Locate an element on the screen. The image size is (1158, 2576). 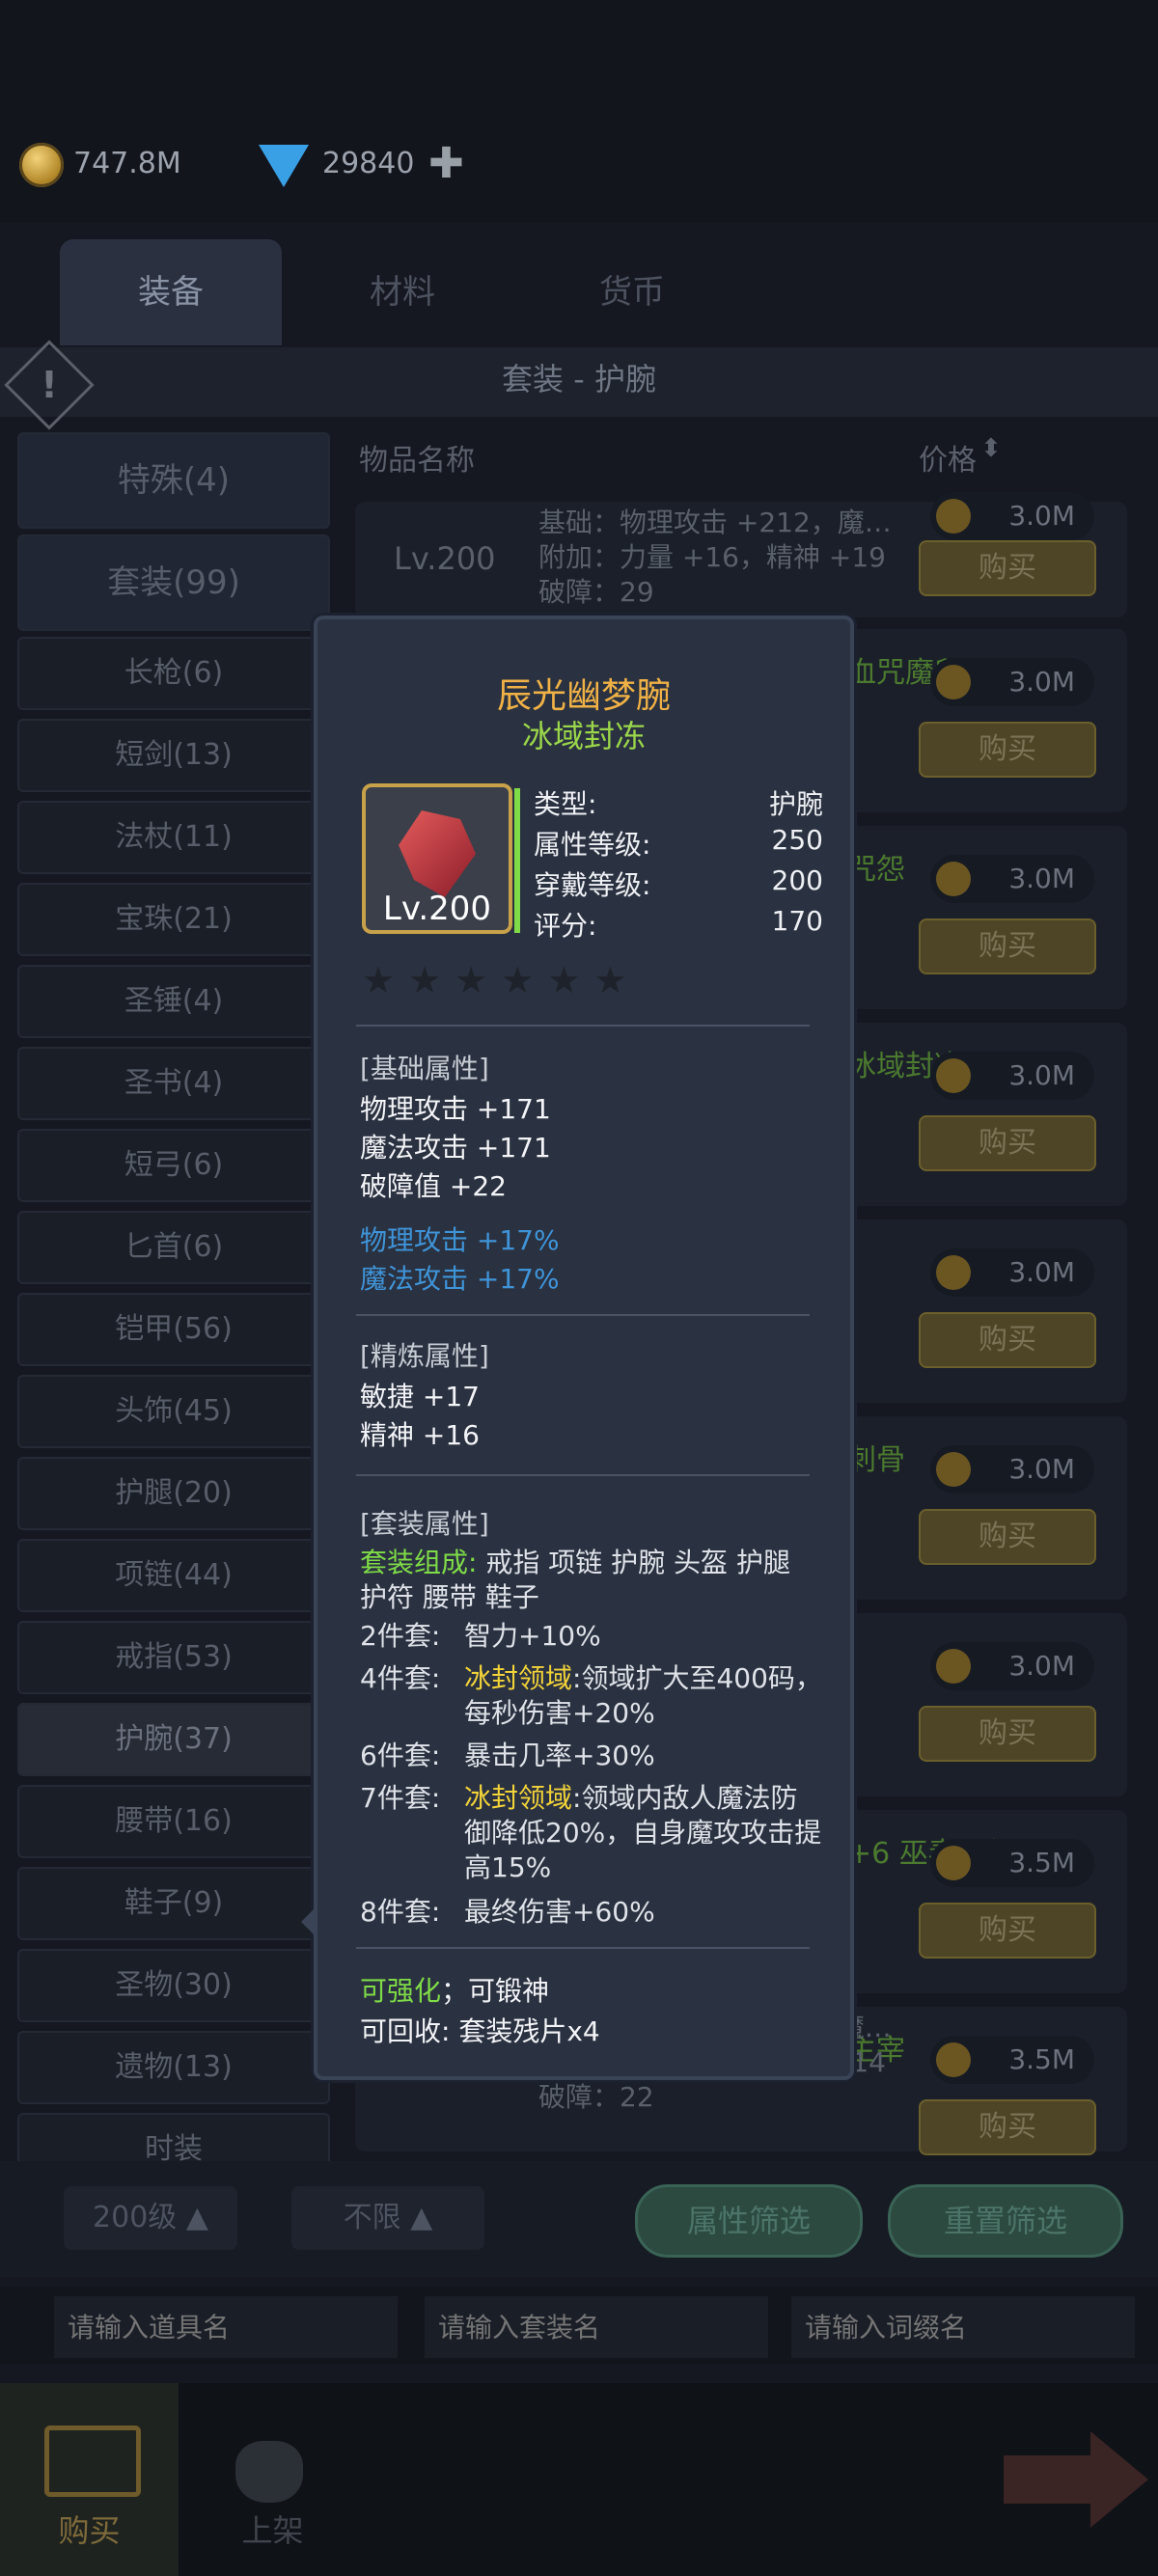
plus-icon: ✚ is located at coordinates (446, 163).